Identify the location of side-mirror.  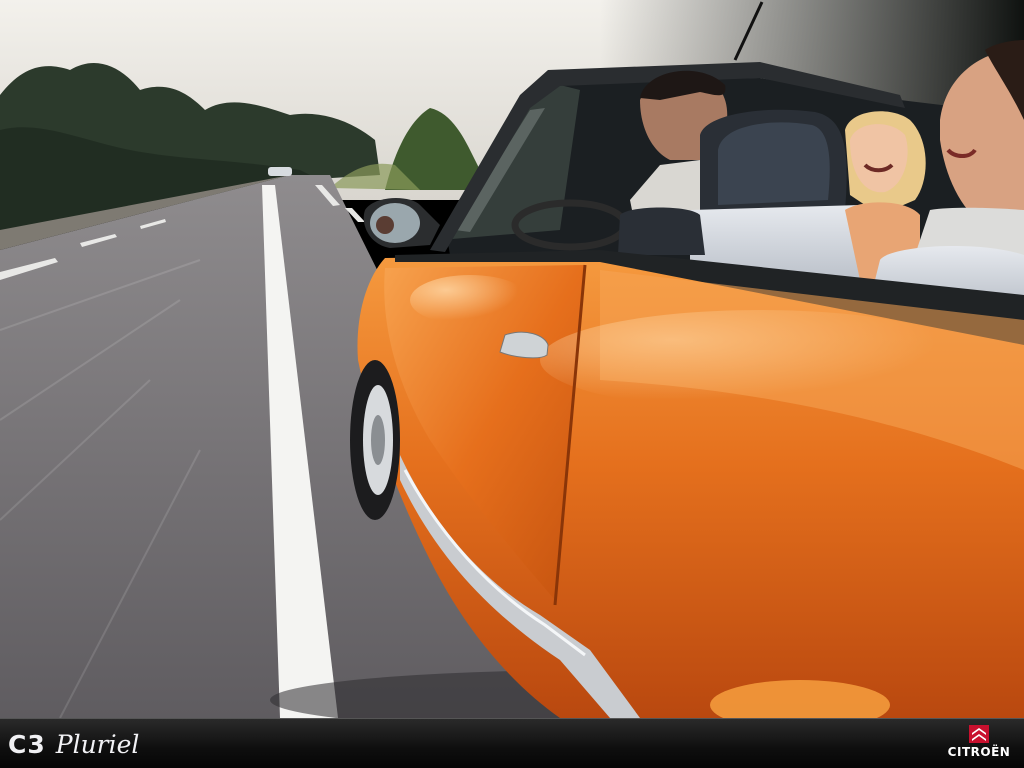
(401, 223).